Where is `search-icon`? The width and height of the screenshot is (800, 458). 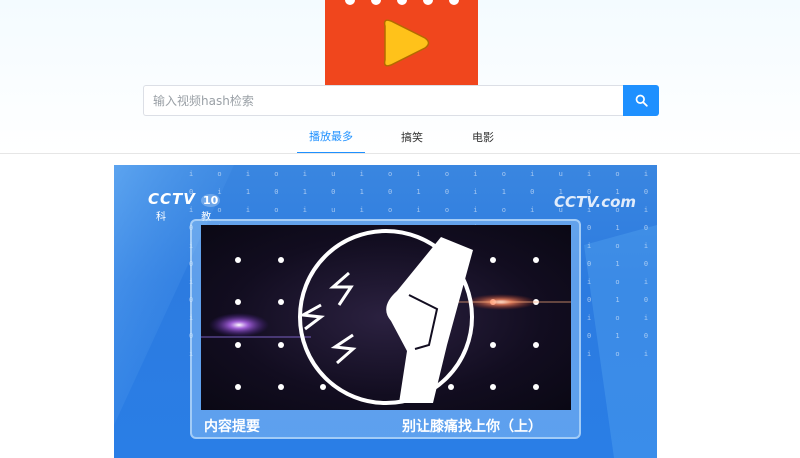
search-icon is located at coordinates (641, 100).